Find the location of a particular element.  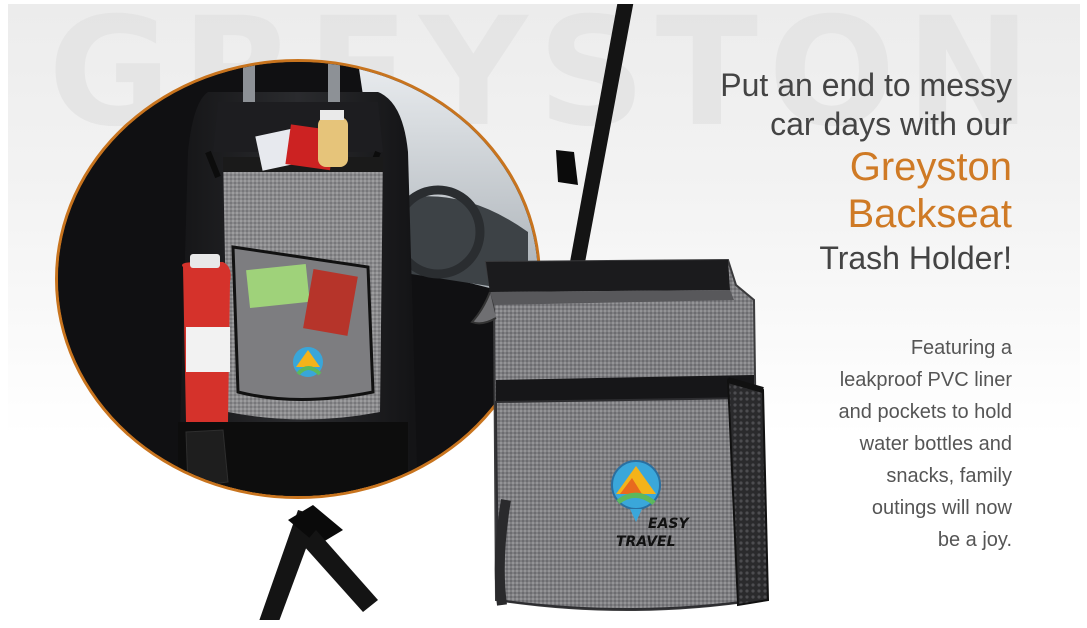

description-line: snacks, family is located at coordinates (949, 476).